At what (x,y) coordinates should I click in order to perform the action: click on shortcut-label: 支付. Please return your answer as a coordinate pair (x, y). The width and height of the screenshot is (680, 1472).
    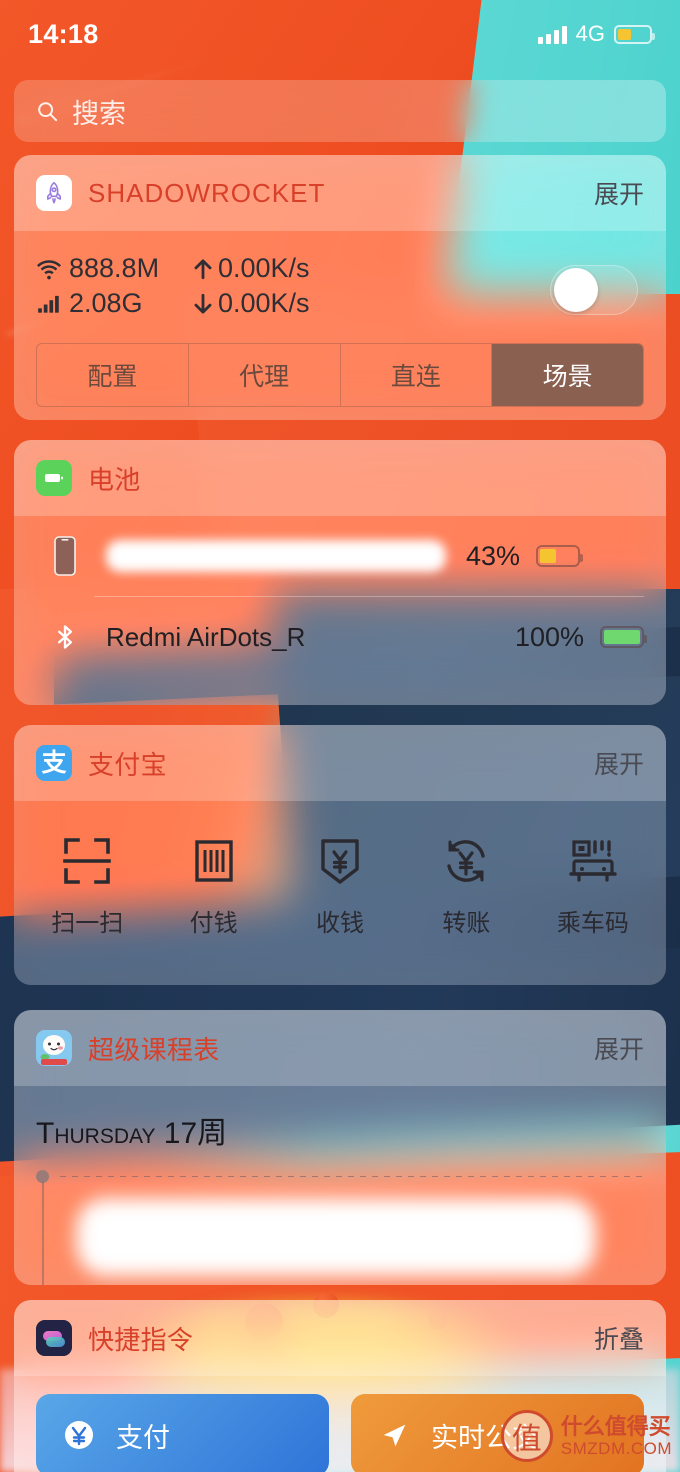
    Looking at the image, I should click on (143, 1437).